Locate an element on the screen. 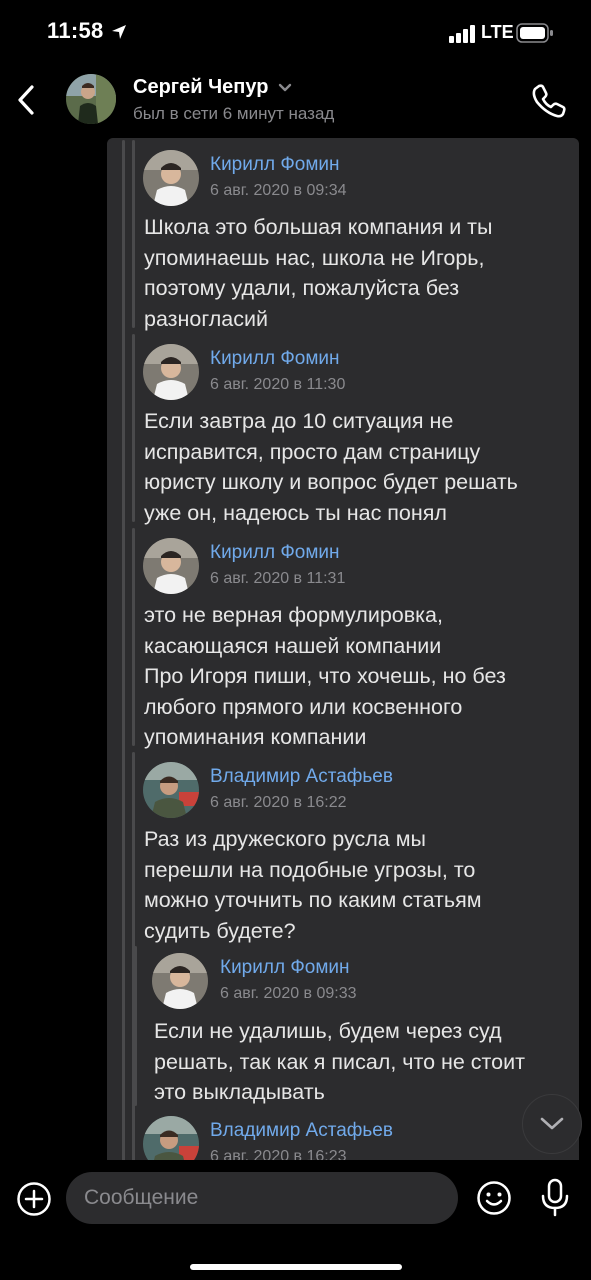 The width and height of the screenshot is (591, 1280). back-arrow-icon is located at coordinates (26, 100).